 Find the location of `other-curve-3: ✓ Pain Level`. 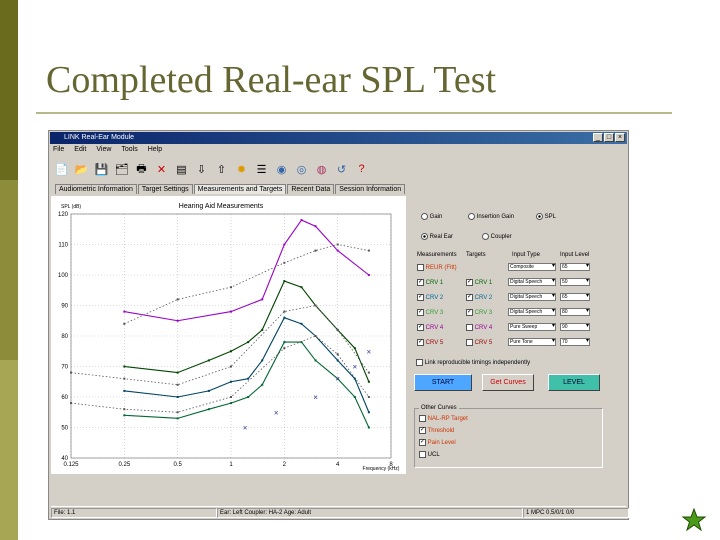

other-curve-3: ✓ Pain Level is located at coordinates (437, 442).